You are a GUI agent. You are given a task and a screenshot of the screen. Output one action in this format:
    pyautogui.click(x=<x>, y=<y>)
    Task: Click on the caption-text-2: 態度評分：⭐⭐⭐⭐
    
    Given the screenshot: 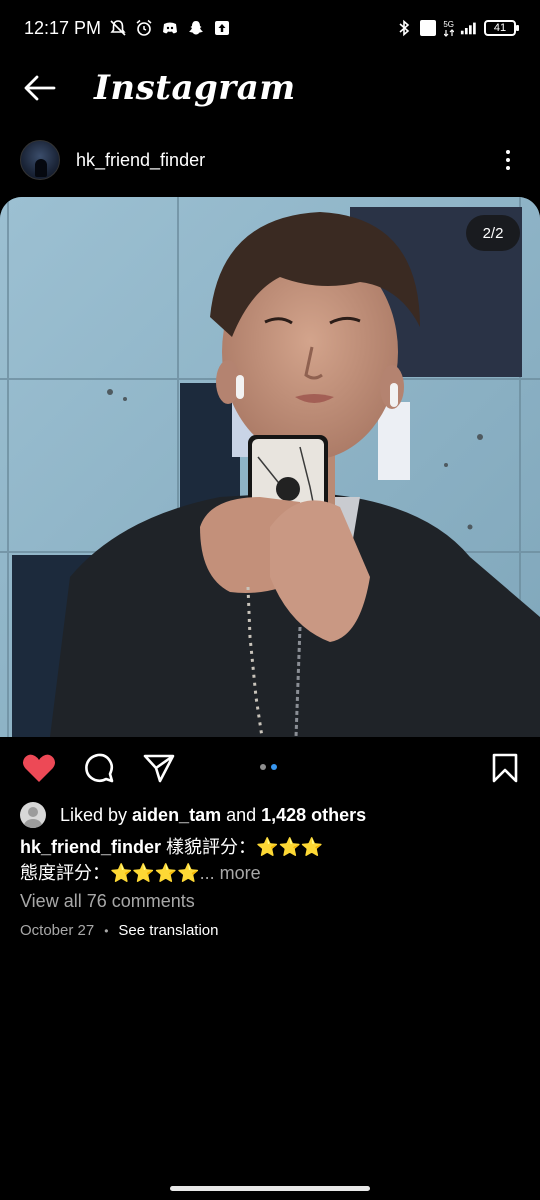 What is the action you would take?
    pyautogui.click(x=110, y=873)
    